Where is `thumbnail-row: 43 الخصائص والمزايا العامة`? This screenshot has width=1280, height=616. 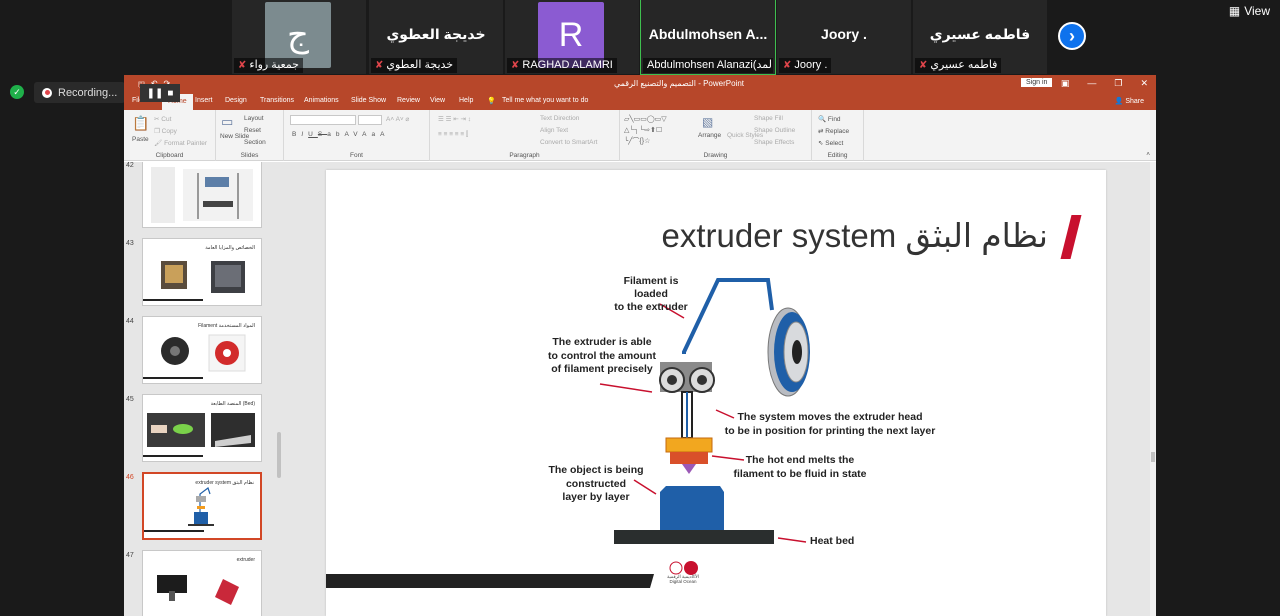 thumbnail-row: 43 الخصائص والمزايا العامة is located at coordinates (200, 274).